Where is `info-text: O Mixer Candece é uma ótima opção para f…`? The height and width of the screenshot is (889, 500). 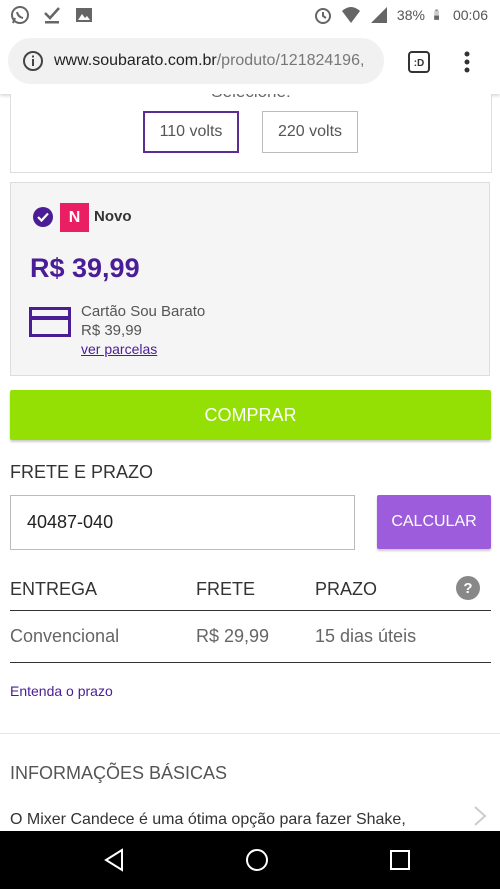 info-text: O Mixer Candece é uma ótima opção para f… is located at coordinates (208, 819).